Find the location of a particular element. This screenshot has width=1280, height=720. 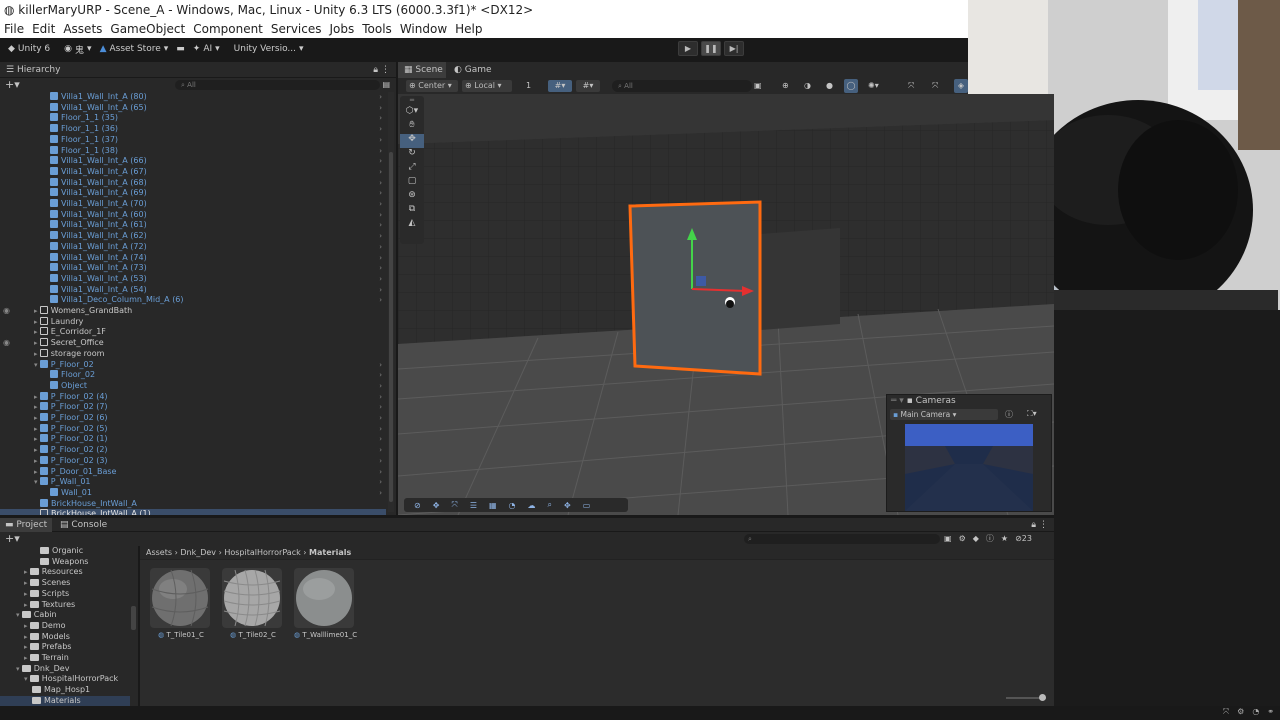

tilemap-icon: ▦ is located at coordinates (493, 505).